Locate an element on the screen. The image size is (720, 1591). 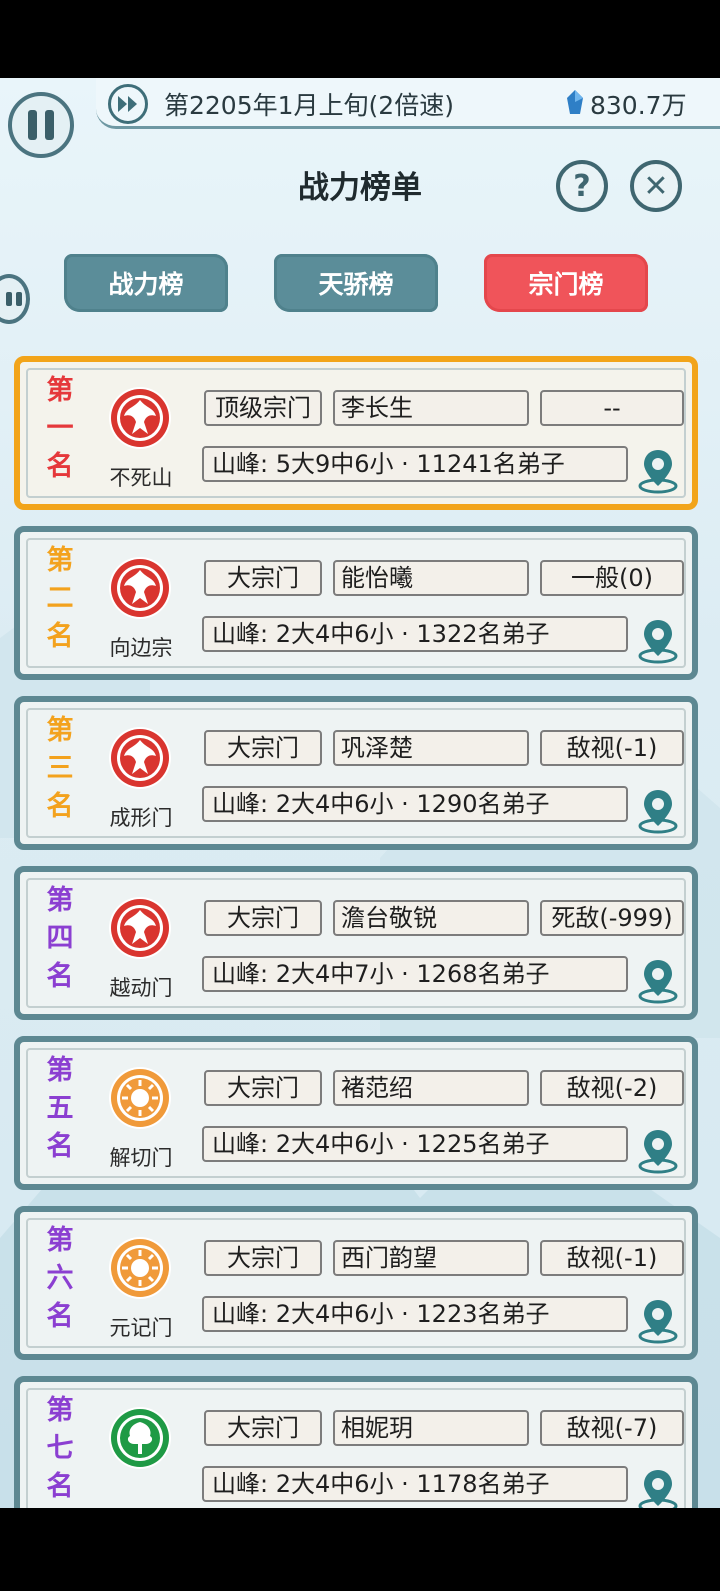
spirit-stone-amount: 830.7万 is located at coordinates (638, 105).